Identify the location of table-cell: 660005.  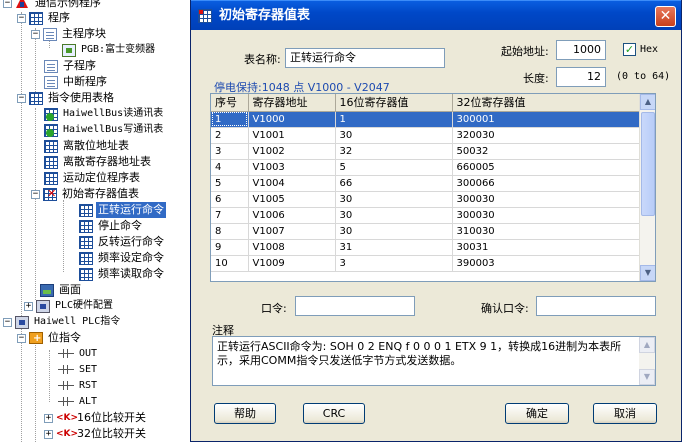
(546, 167).